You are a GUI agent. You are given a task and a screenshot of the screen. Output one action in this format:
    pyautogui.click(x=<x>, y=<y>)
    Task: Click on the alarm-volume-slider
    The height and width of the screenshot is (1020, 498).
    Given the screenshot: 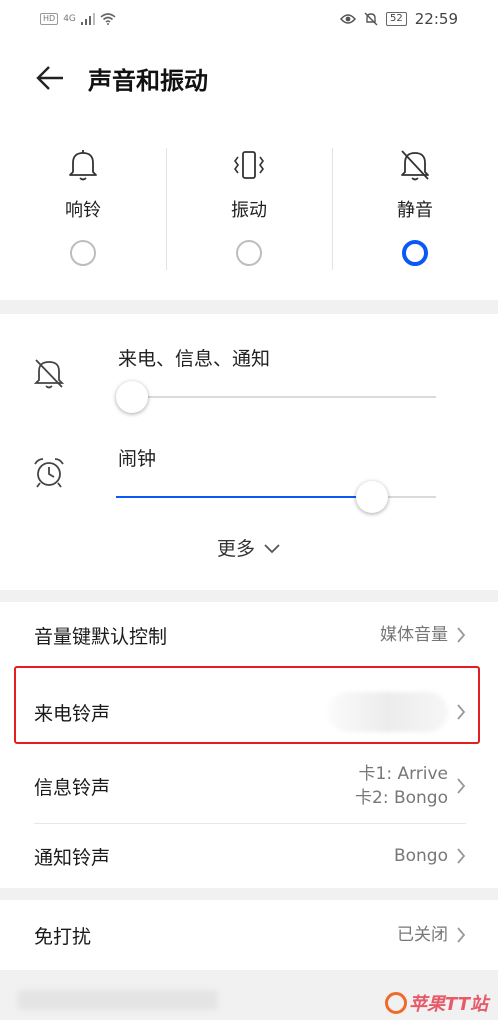 What is the action you would take?
    pyautogui.click(x=276, y=497)
    